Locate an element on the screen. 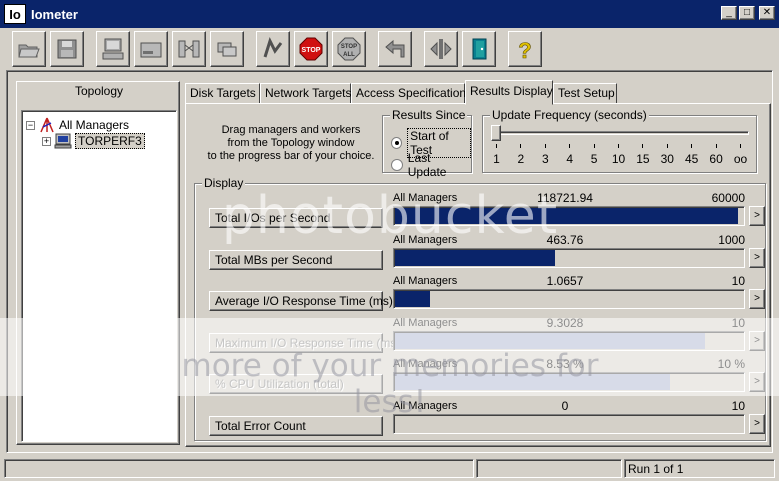 The width and height of the screenshot is (779, 481). result-max-total-ios: 60000 is located at coordinates (728, 198).